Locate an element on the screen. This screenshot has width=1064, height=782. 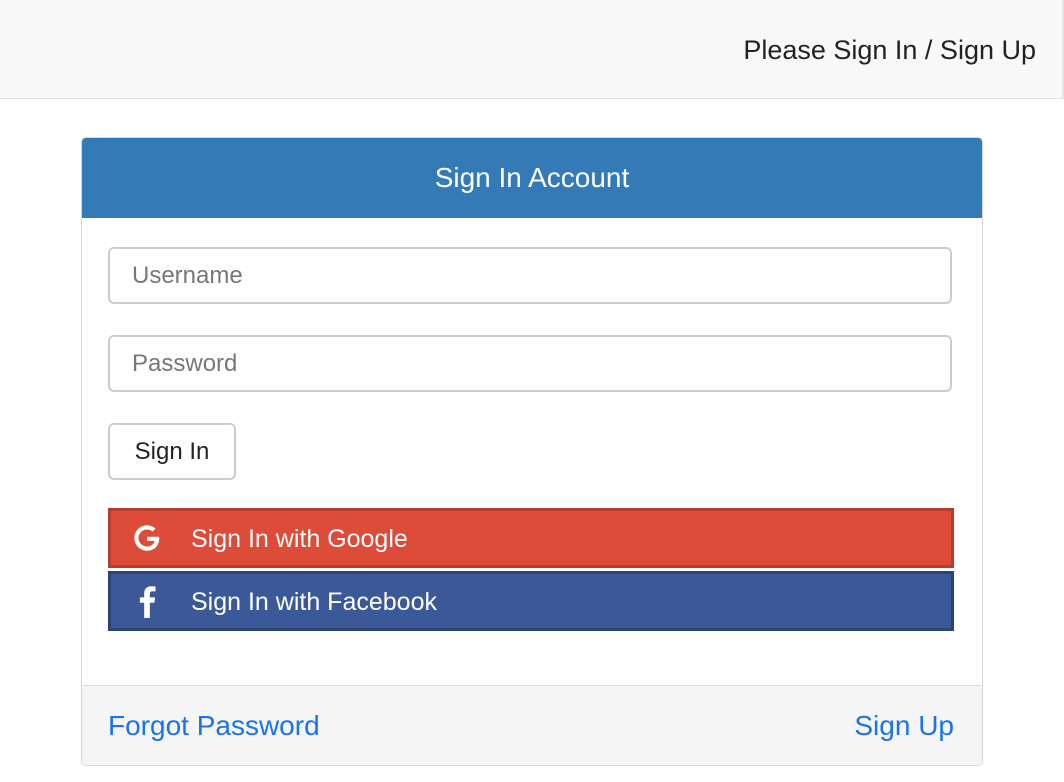
panel-heading: Sign In Account is located at coordinates (532, 178).